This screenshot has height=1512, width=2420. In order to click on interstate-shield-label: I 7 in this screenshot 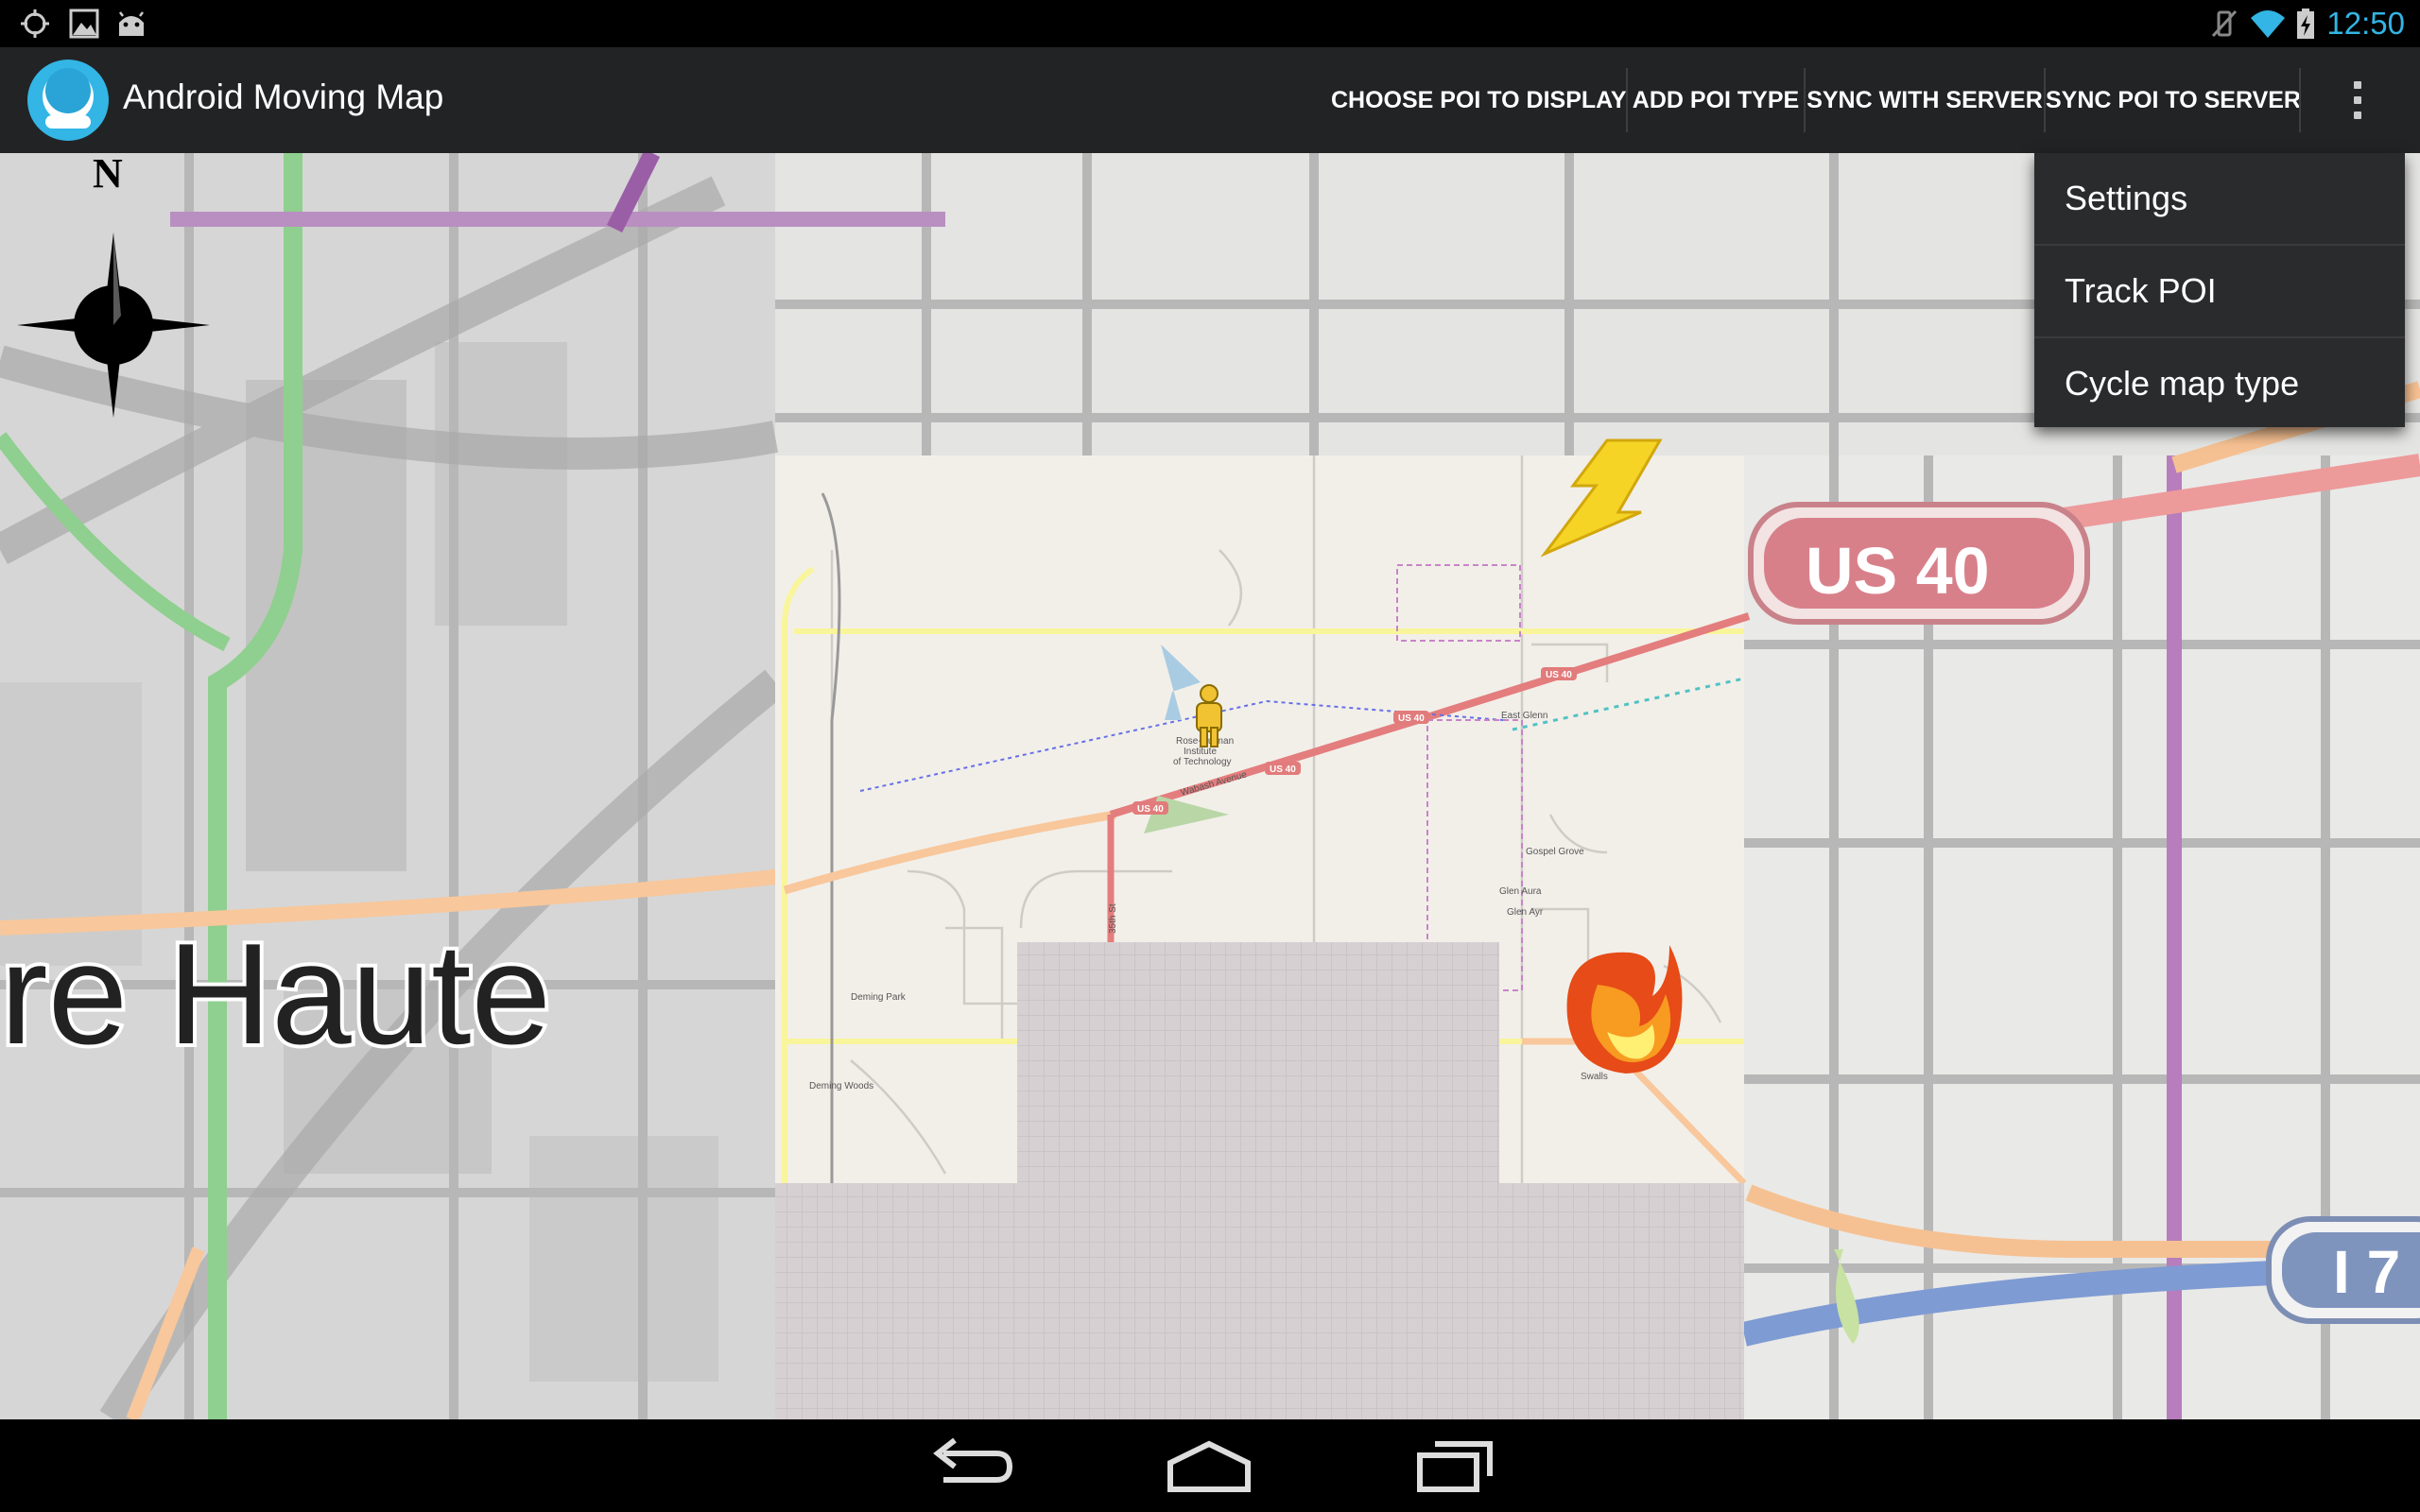, I will do `click(2366, 1272)`.